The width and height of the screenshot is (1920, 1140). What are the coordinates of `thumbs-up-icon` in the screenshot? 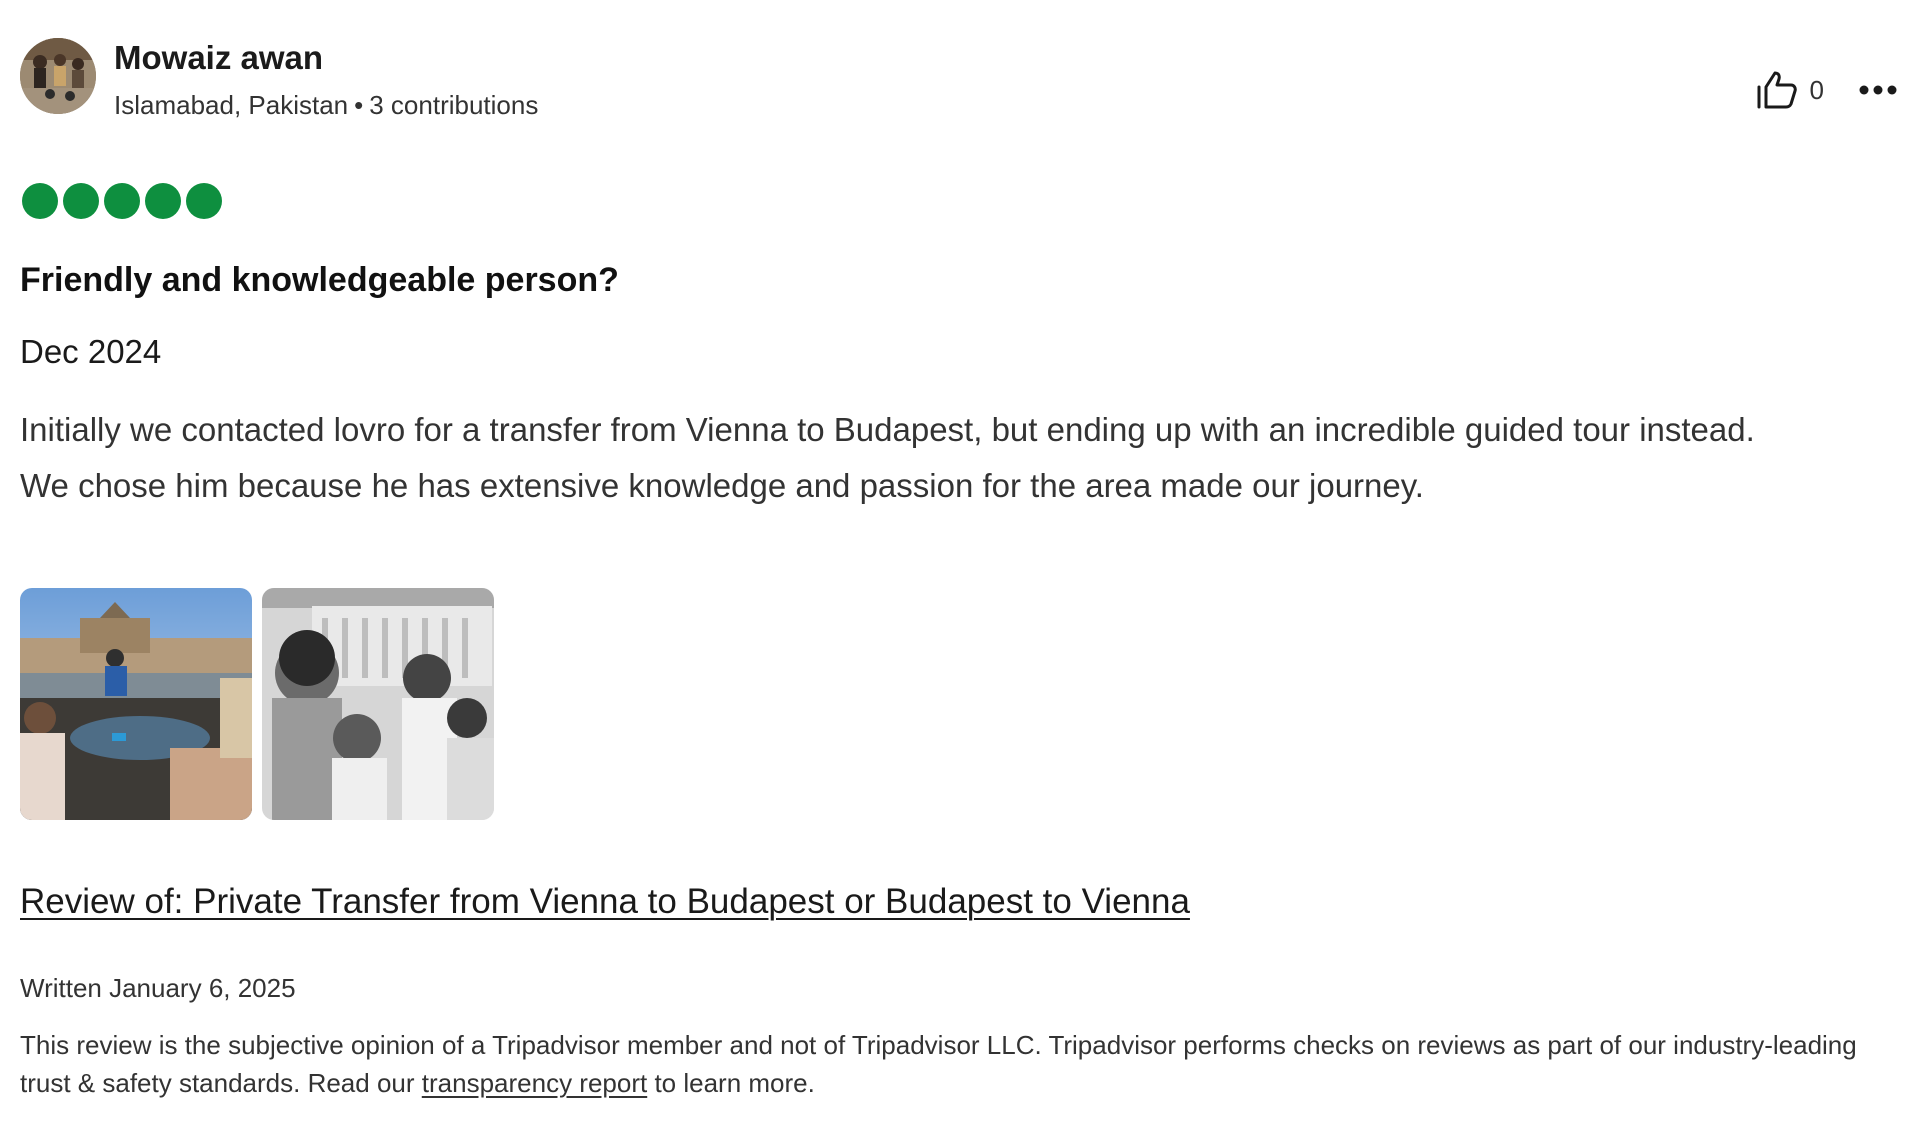 It's located at (1777, 90).